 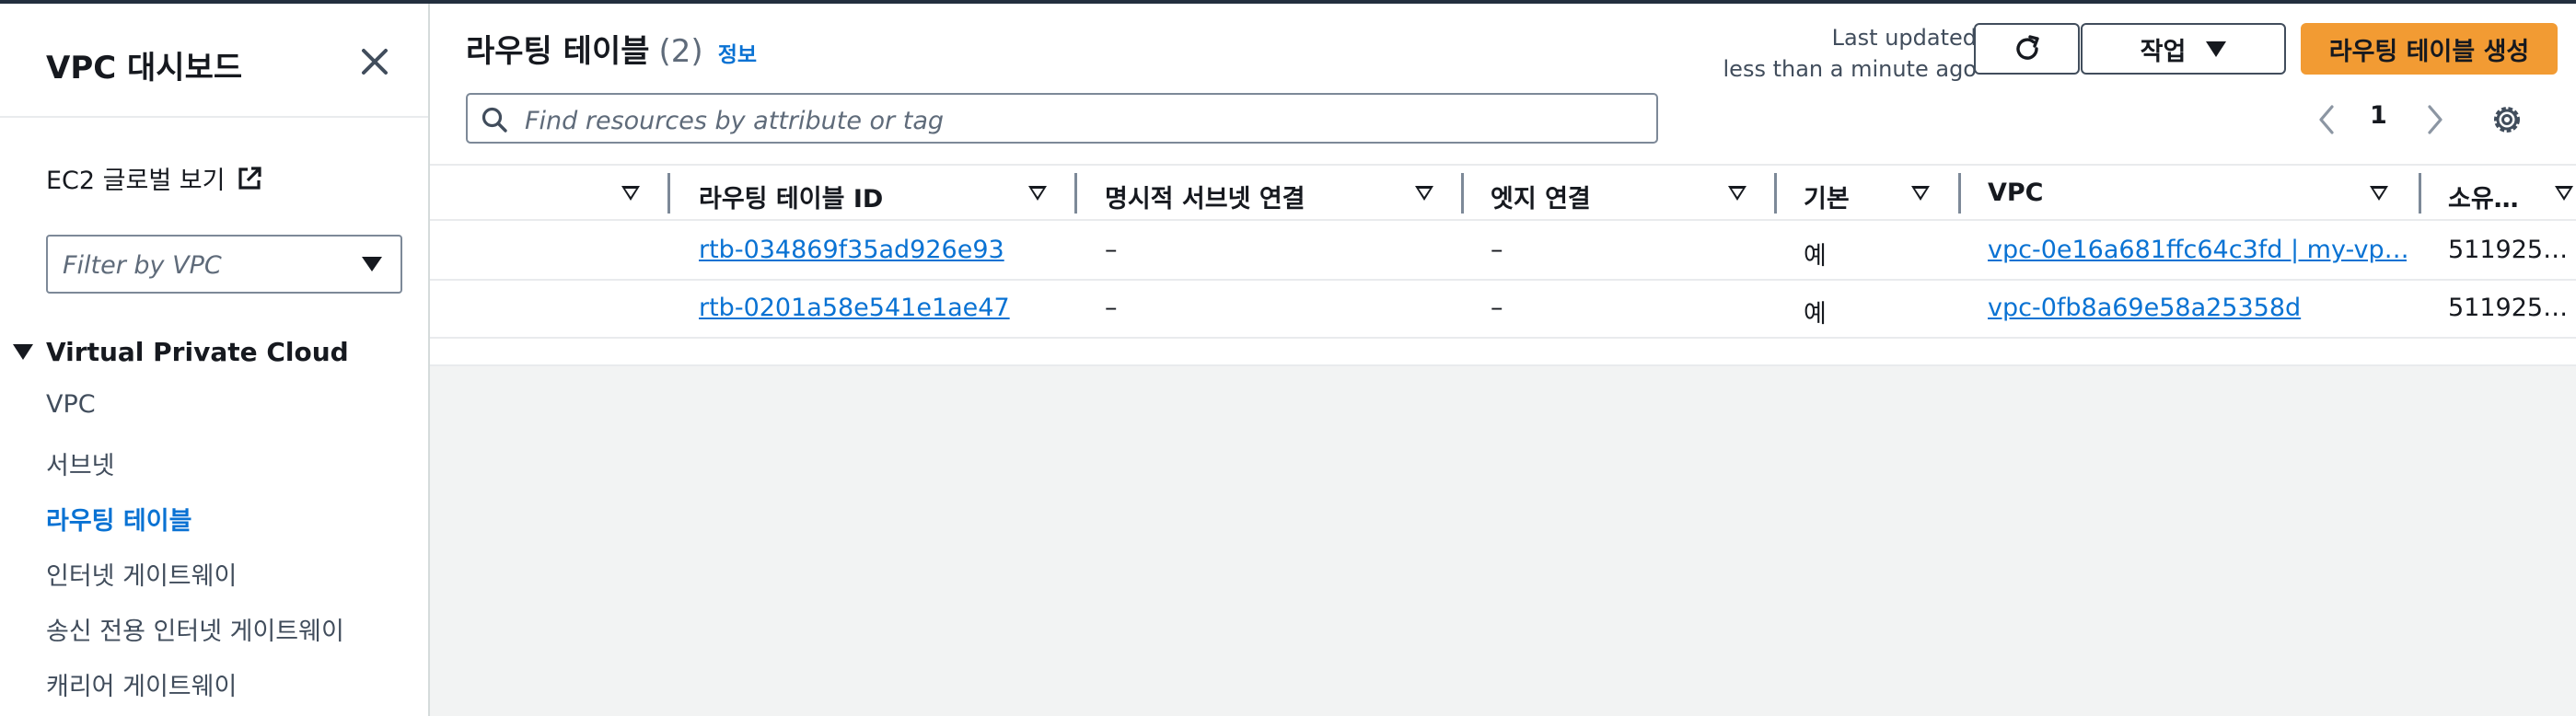 What do you see at coordinates (854, 308) in the screenshot?
I see `route-table-id-link: rtb-0201a58e541e1ae47` at bounding box center [854, 308].